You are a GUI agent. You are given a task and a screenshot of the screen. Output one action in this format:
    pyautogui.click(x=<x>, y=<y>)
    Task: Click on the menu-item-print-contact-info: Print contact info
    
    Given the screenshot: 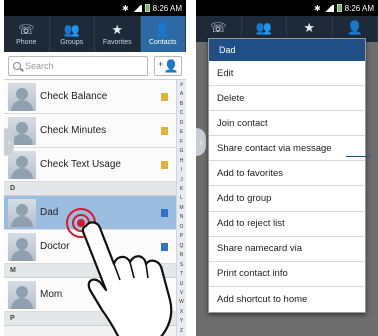 What is the action you would take?
    pyautogui.click(x=287, y=274)
    